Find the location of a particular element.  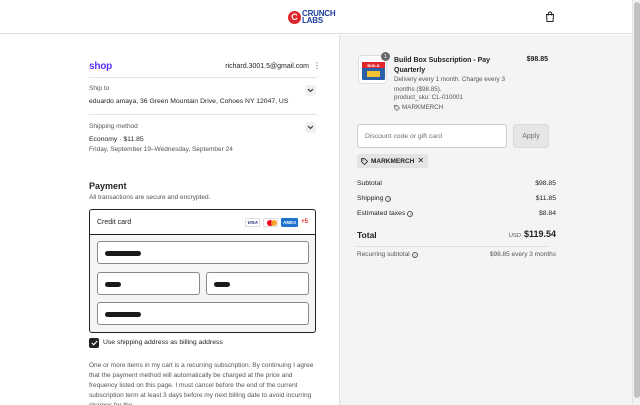

shipping-method-label: Shipping method is located at coordinates (113, 126).